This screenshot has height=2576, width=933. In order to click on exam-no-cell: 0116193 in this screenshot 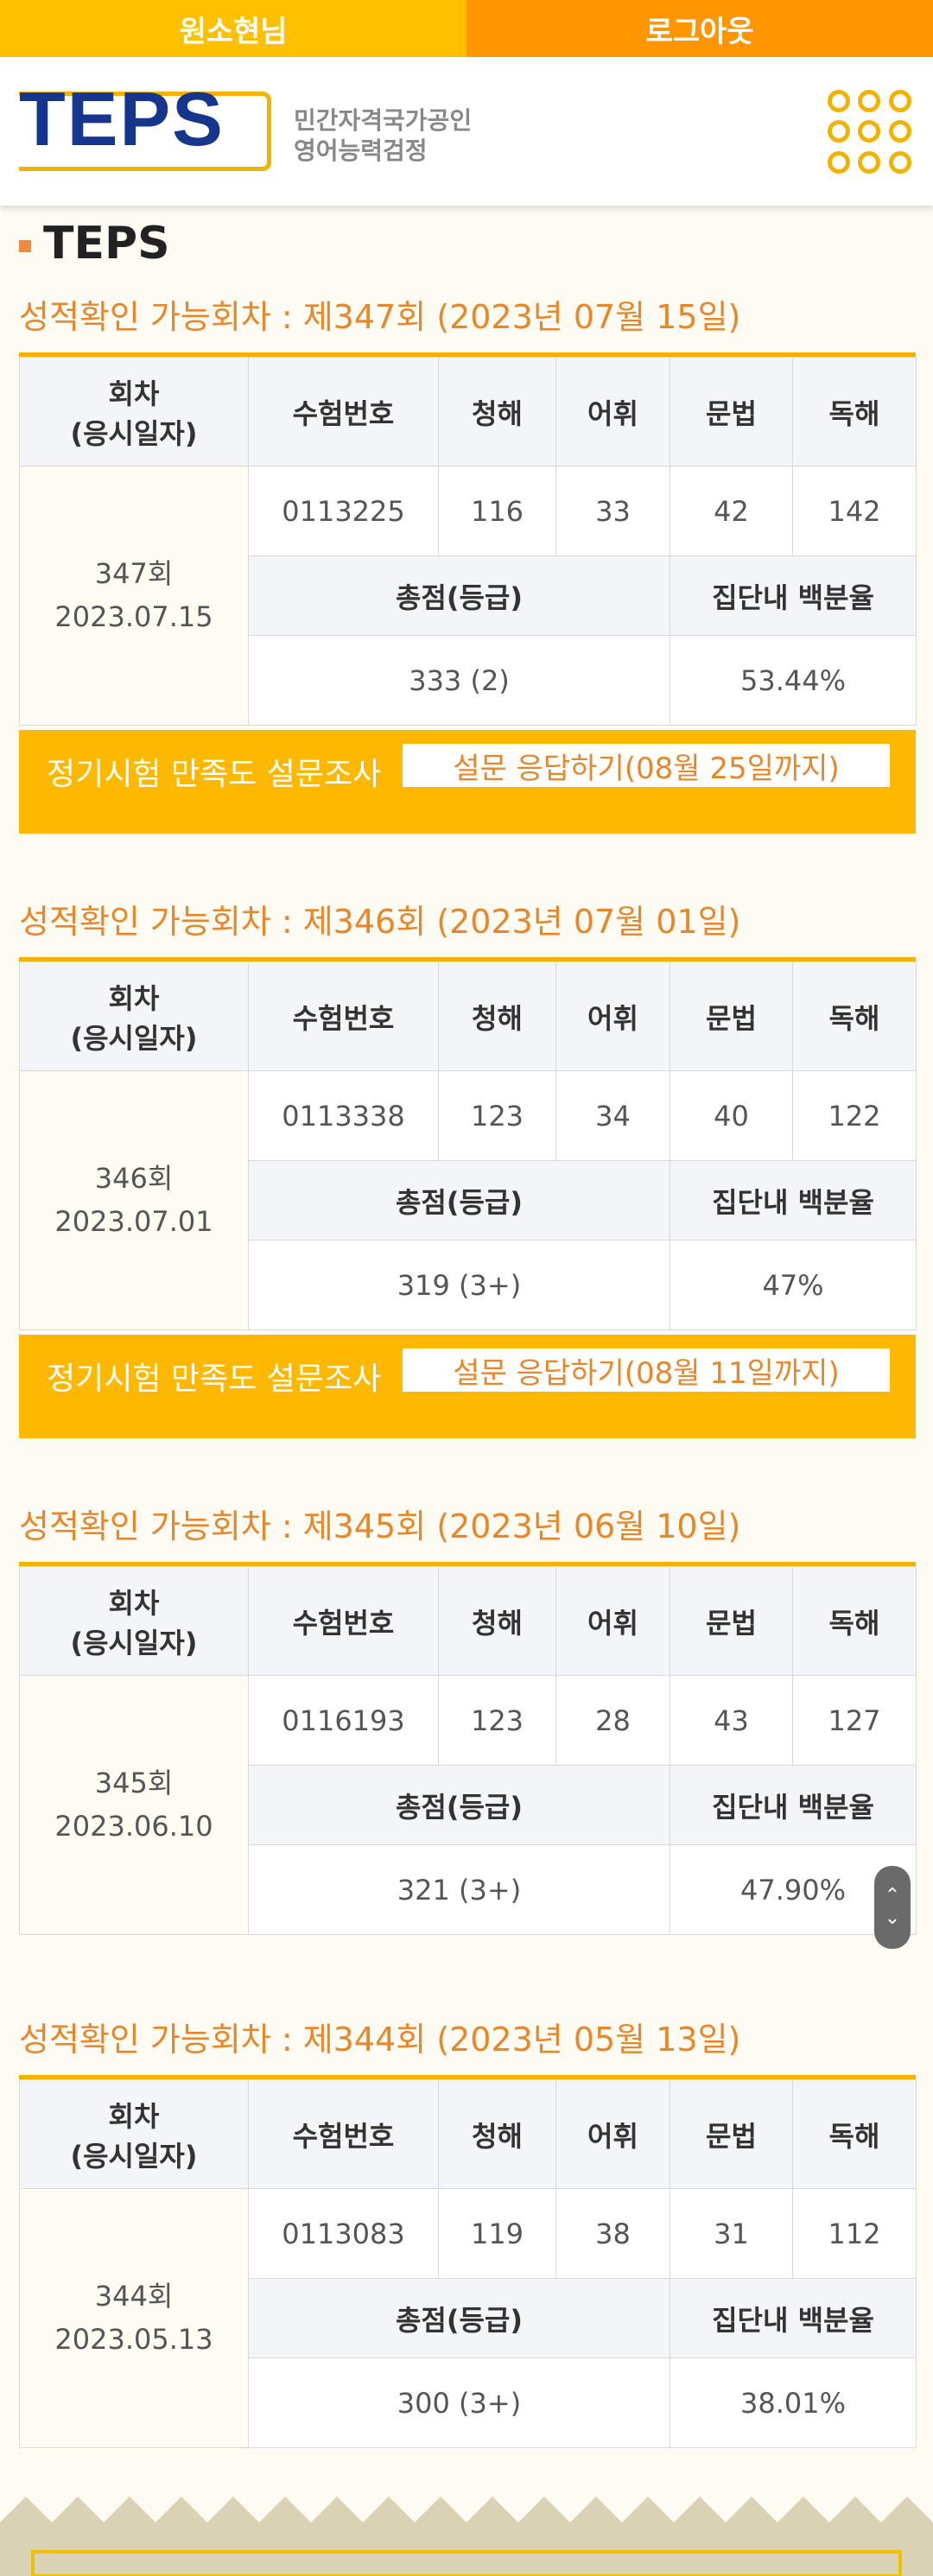, I will do `click(343, 1720)`.